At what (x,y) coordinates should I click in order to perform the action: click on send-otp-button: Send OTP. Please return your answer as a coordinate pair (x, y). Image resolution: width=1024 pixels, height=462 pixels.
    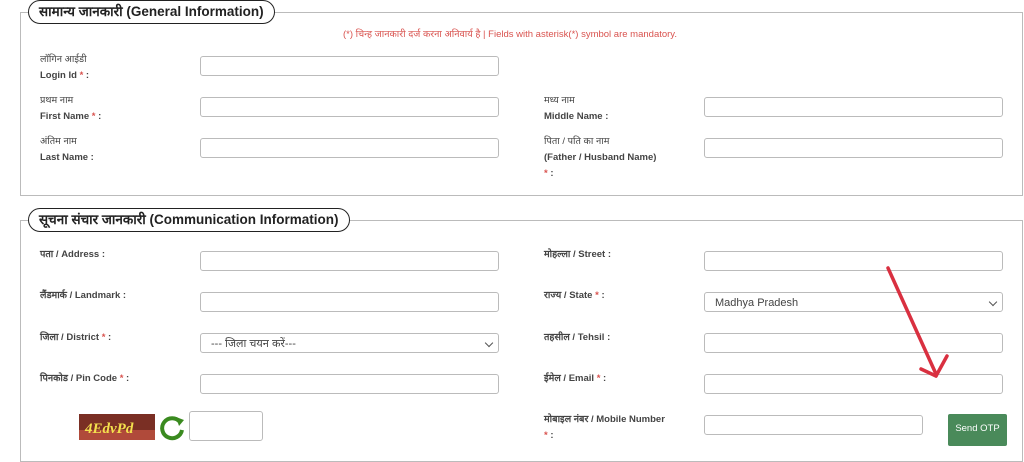
    Looking at the image, I should click on (977, 430).